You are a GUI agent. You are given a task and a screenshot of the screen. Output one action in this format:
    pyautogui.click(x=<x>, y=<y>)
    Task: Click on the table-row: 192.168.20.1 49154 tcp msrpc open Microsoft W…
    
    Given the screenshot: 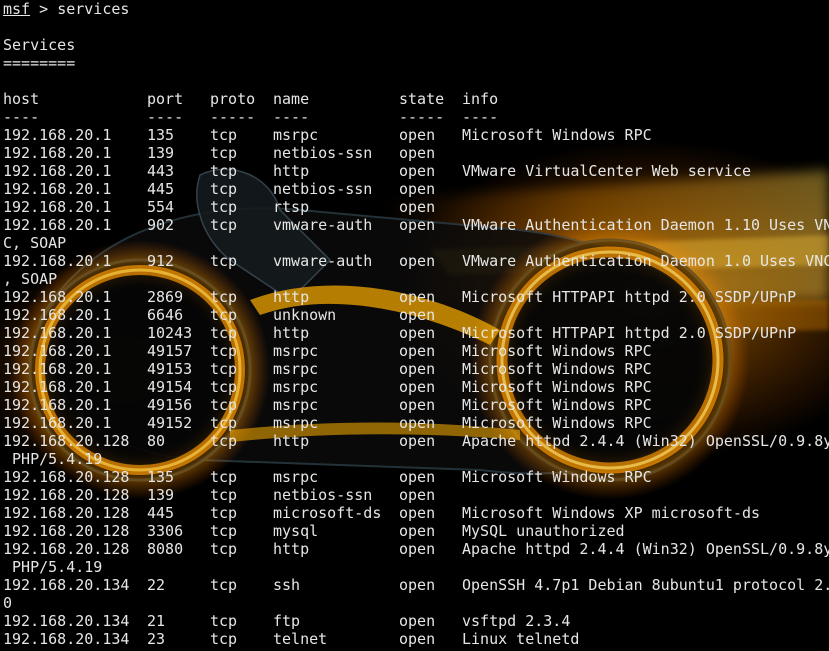 What is the action you would take?
    pyautogui.click(x=416, y=387)
    